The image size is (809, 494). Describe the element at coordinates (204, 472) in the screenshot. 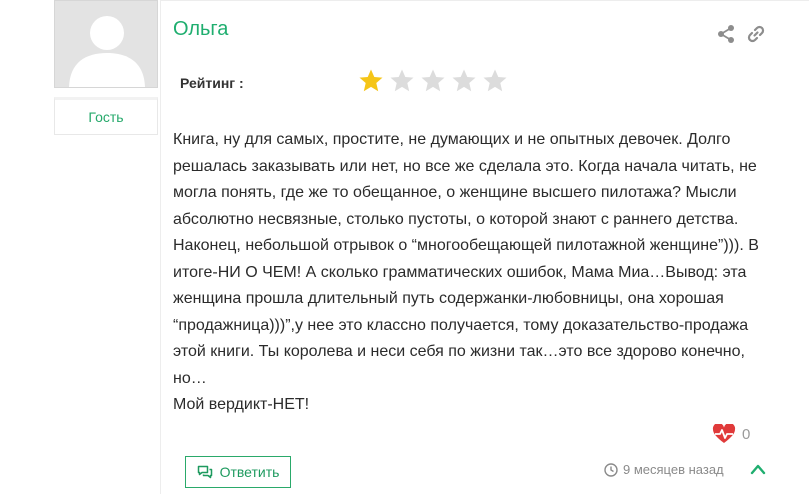

I see `chat-bubbles-icon` at that location.